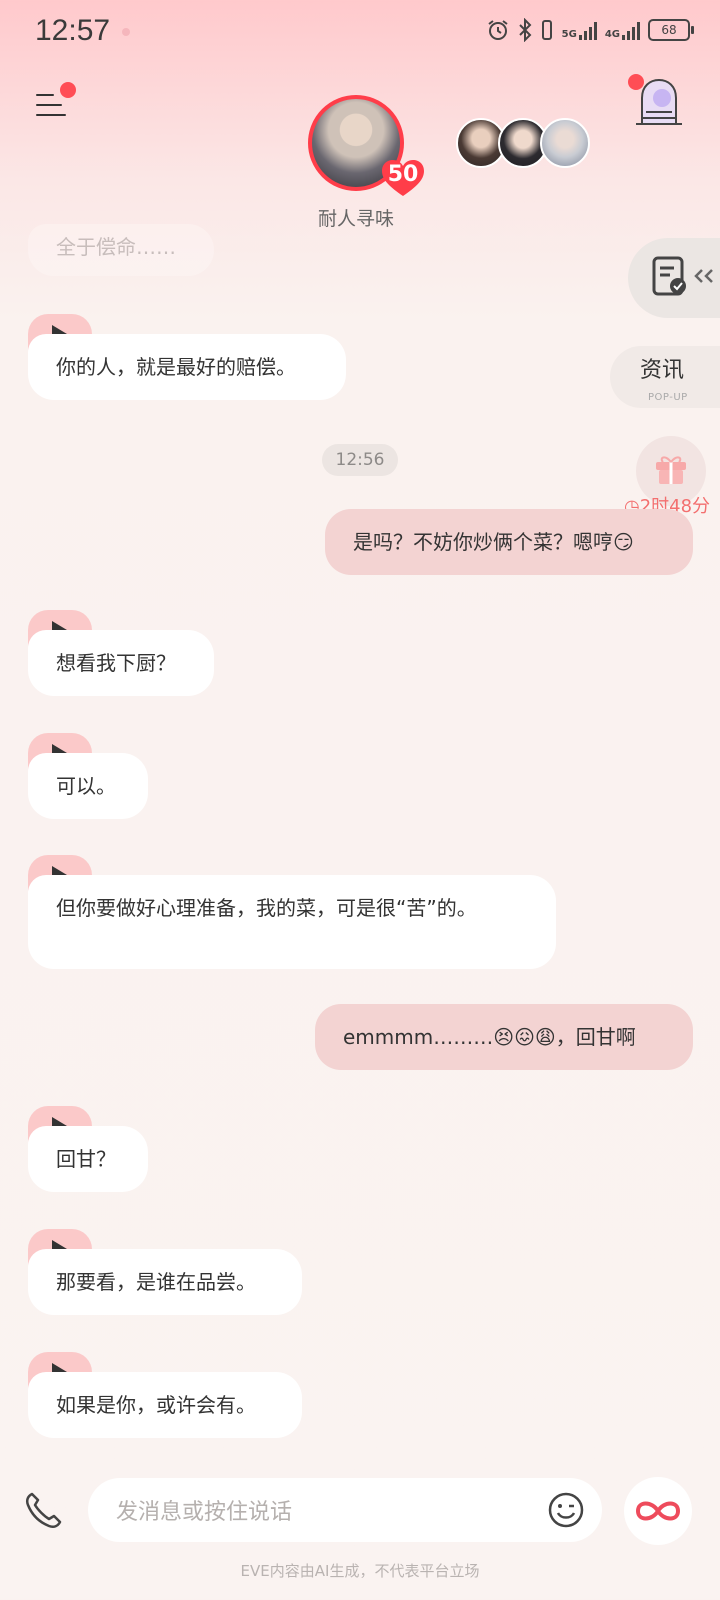 The image size is (720, 1600). What do you see at coordinates (498, 30) in the screenshot?
I see `alarm-icon` at bounding box center [498, 30].